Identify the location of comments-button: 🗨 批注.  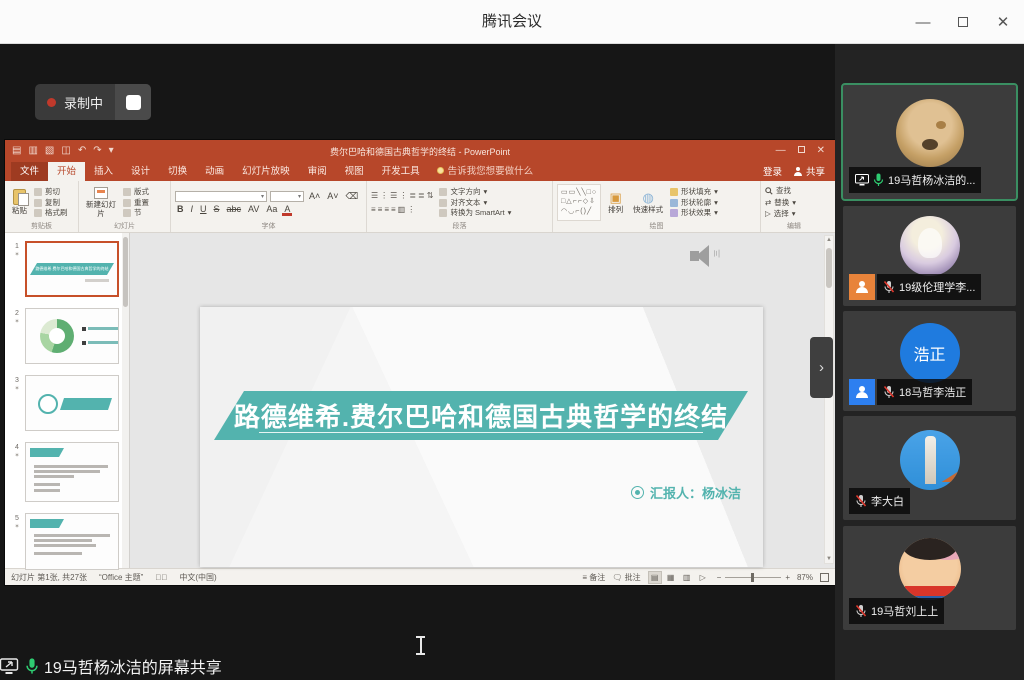
(626, 577).